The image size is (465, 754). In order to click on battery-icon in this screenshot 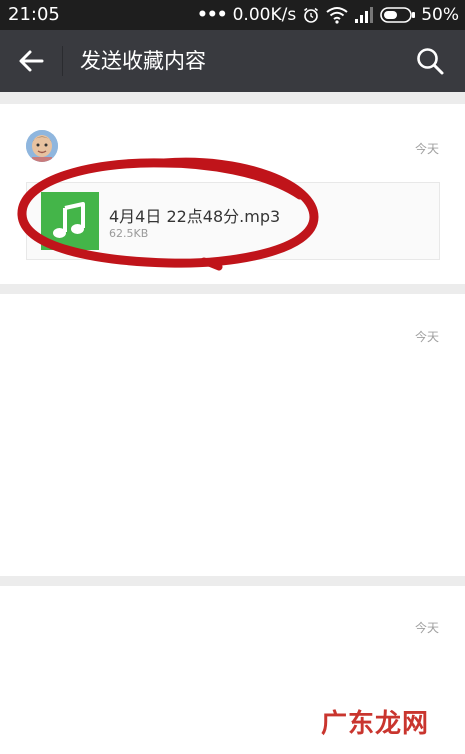, I will do `click(398, 15)`.